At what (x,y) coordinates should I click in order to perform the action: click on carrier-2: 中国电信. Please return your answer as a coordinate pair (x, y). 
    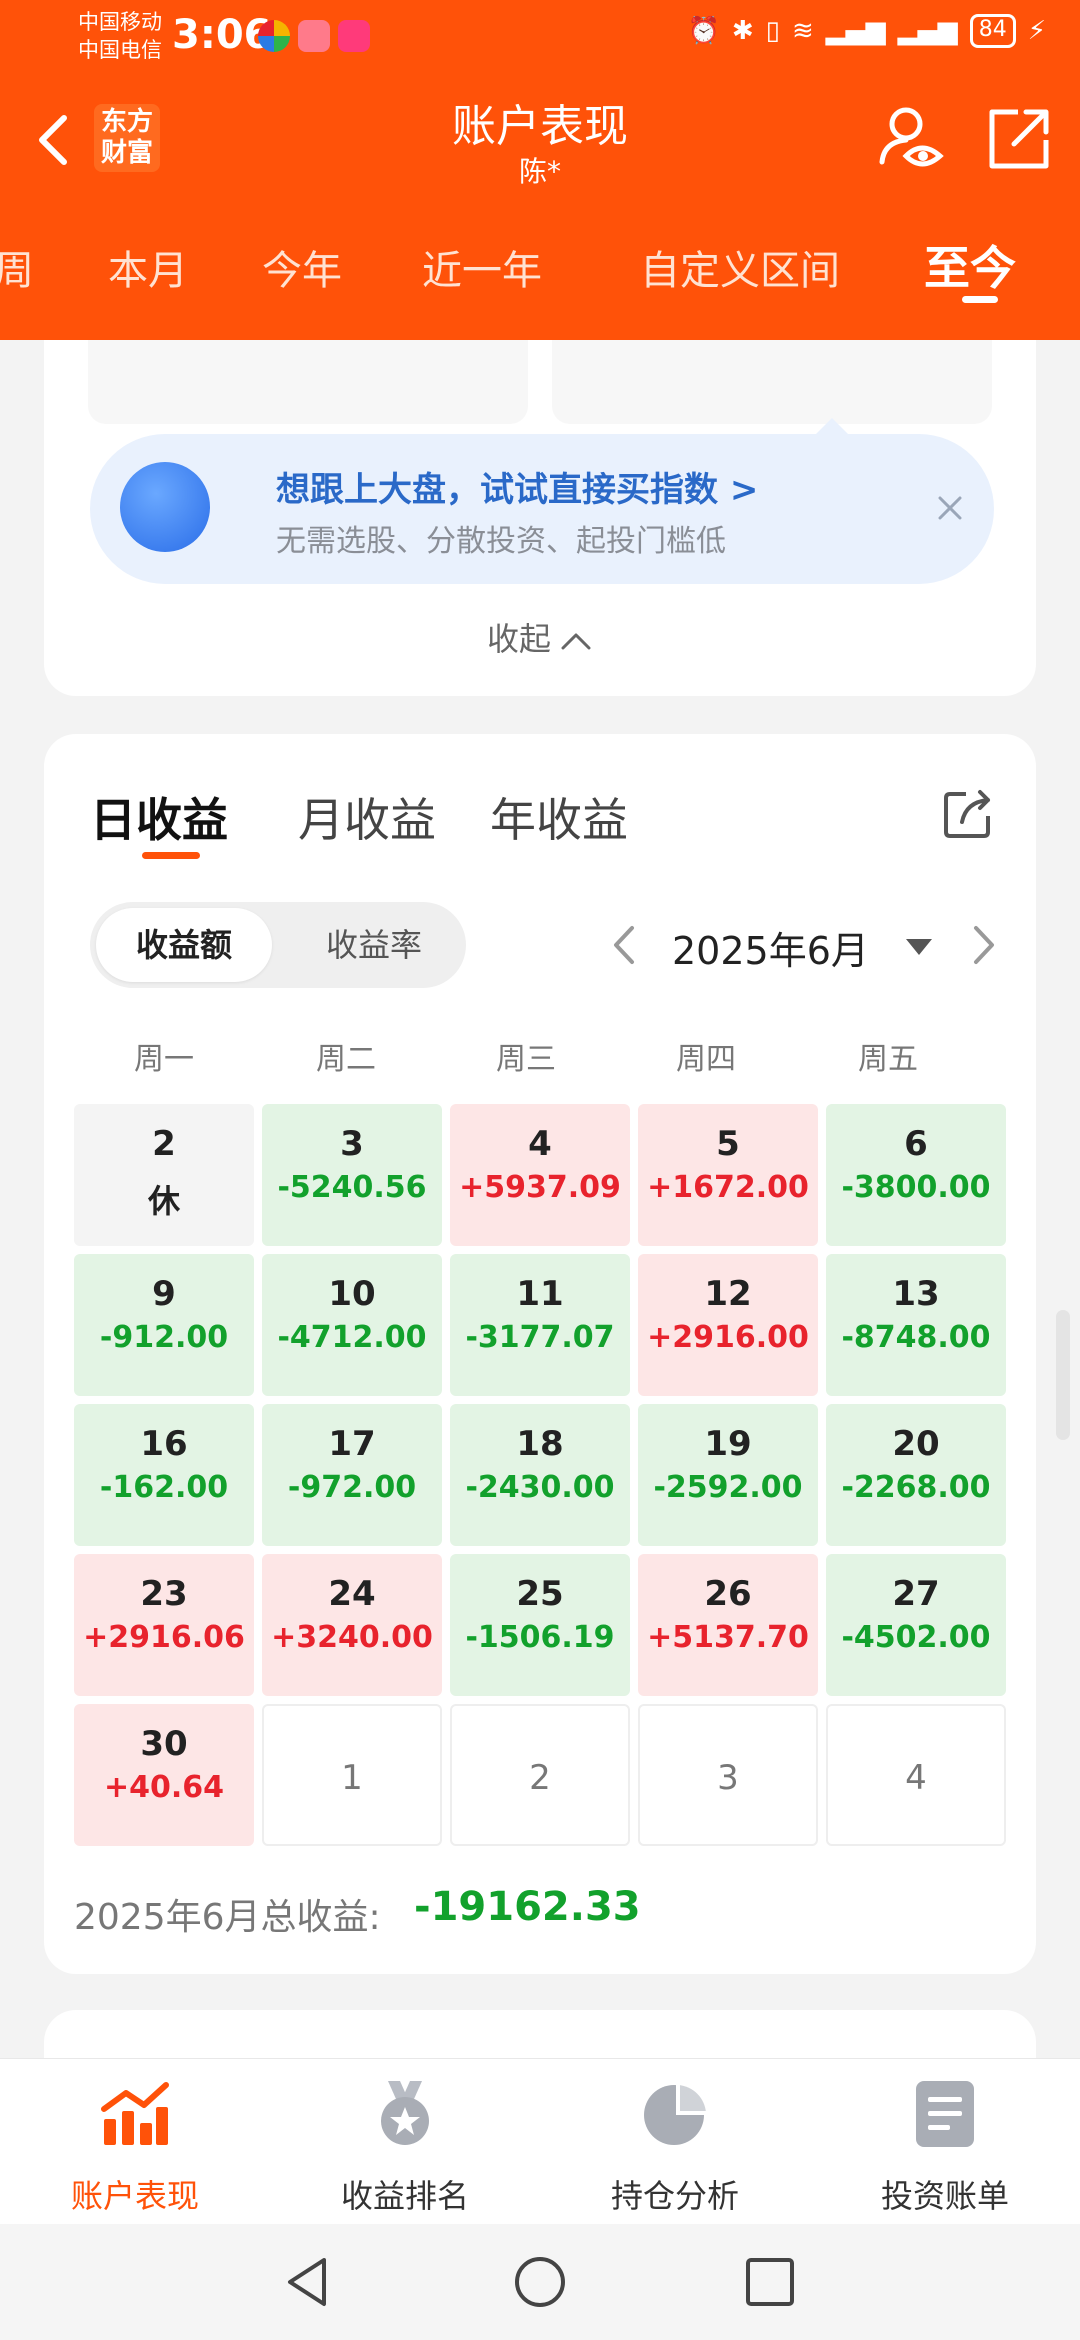
    Looking at the image, I should click on (120, 50).